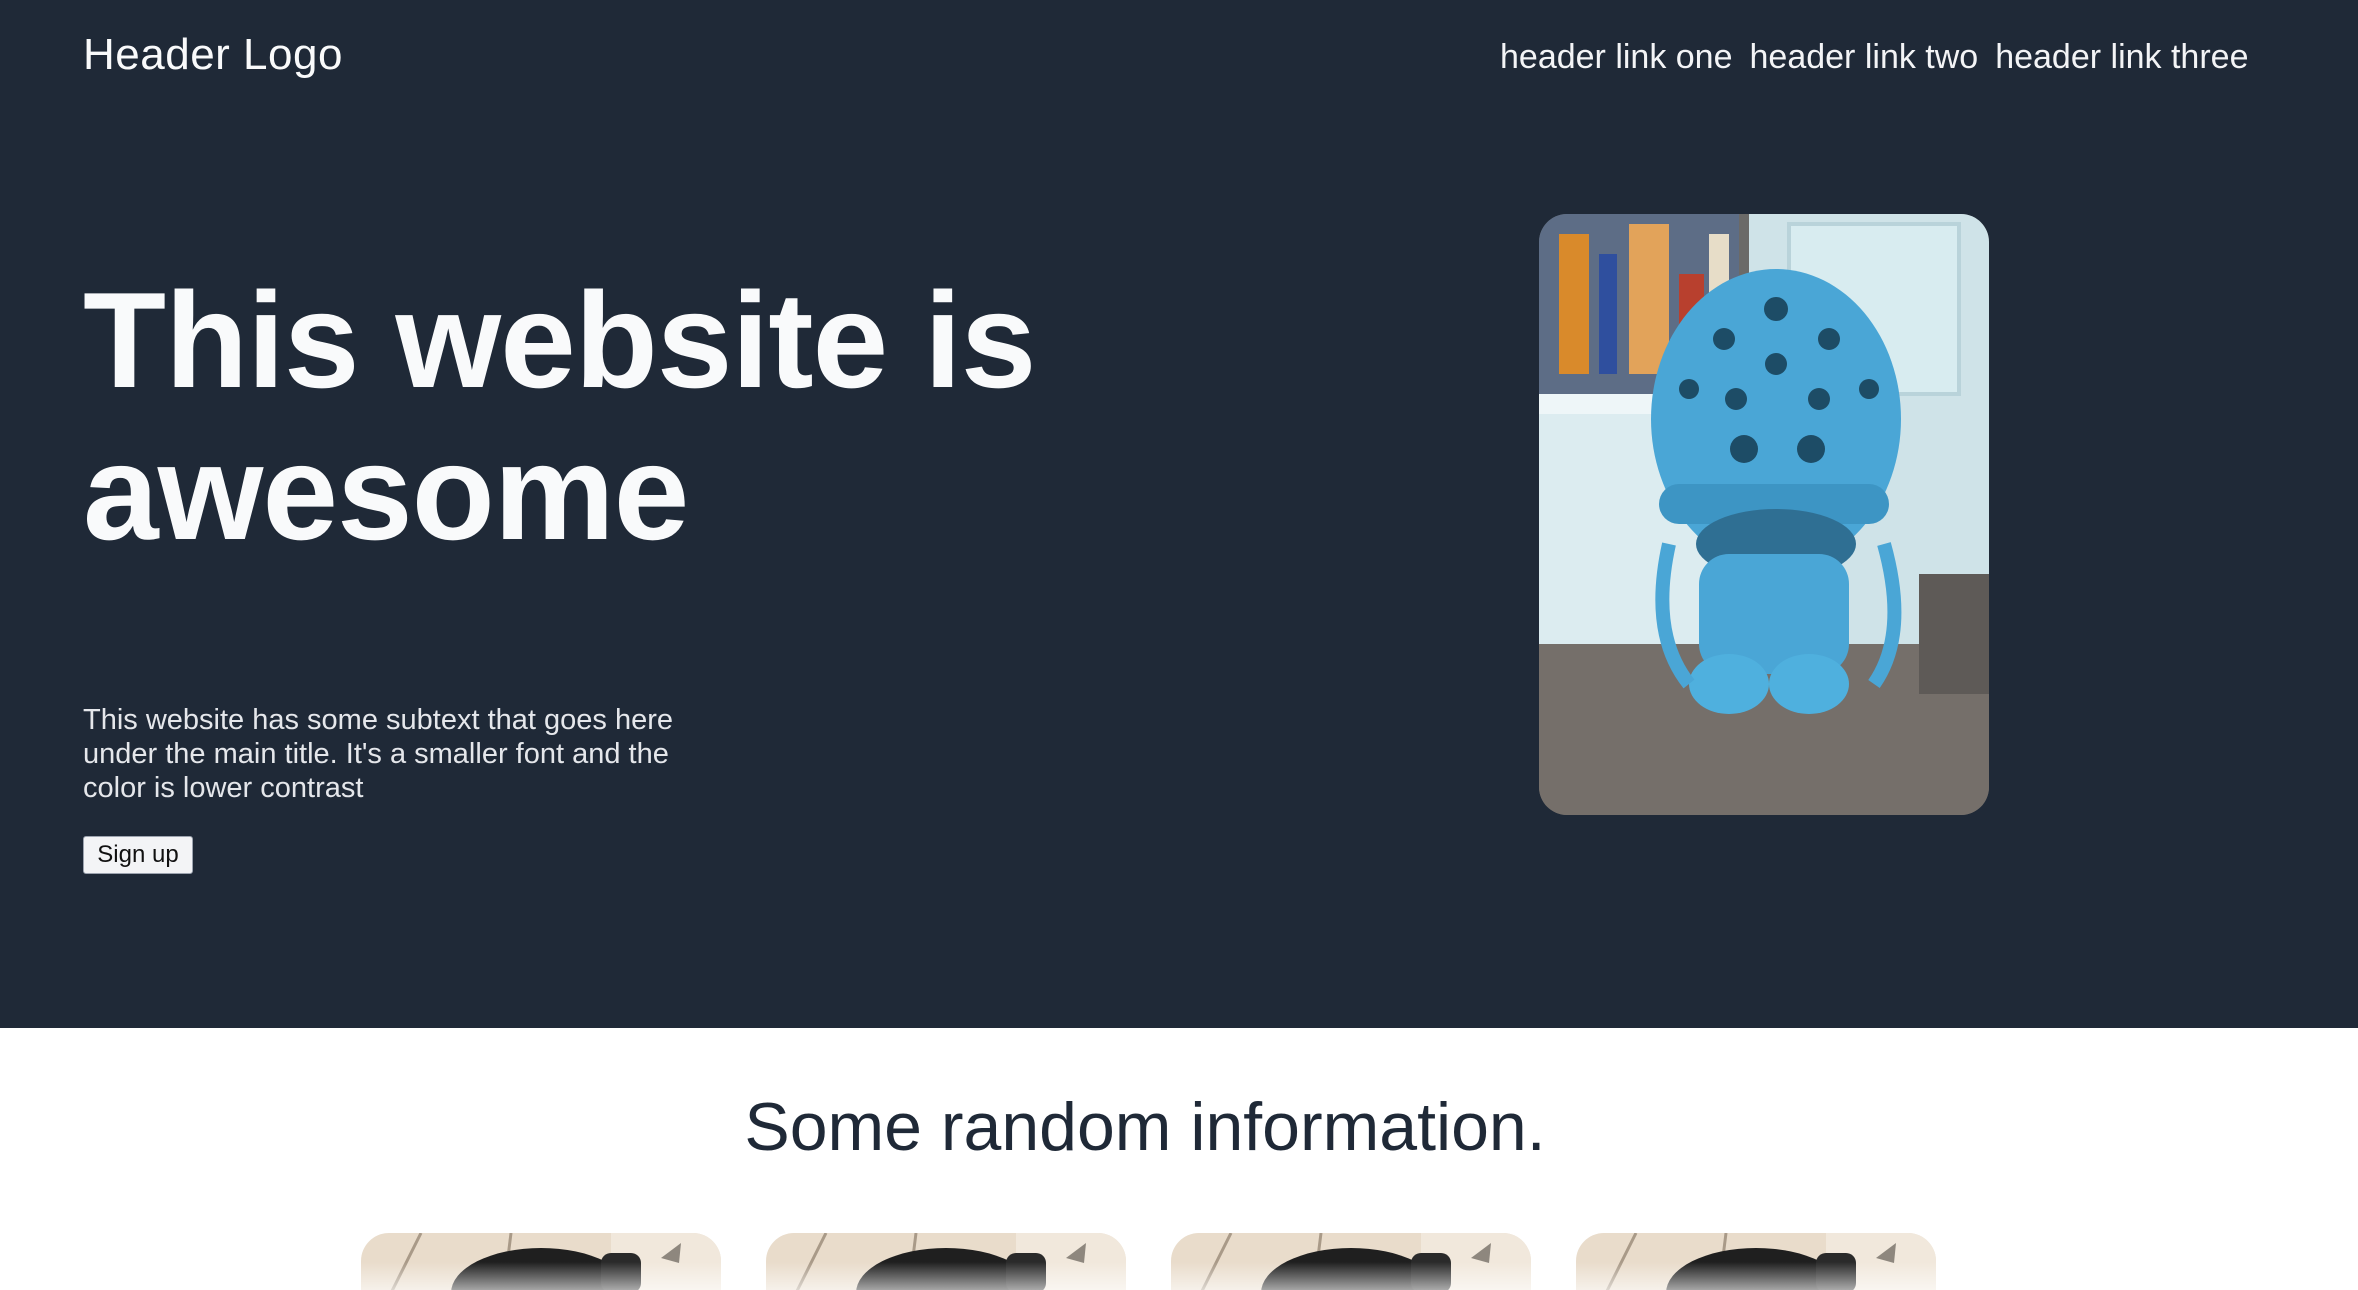  I want to click on info-cards, so click(1148, 1261).